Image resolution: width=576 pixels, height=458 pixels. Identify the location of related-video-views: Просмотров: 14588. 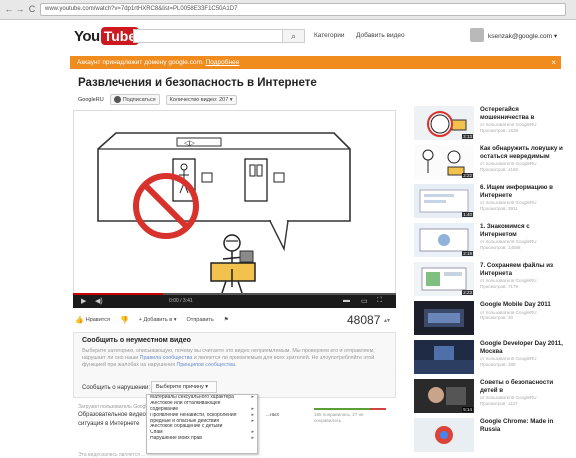
(500, 247).